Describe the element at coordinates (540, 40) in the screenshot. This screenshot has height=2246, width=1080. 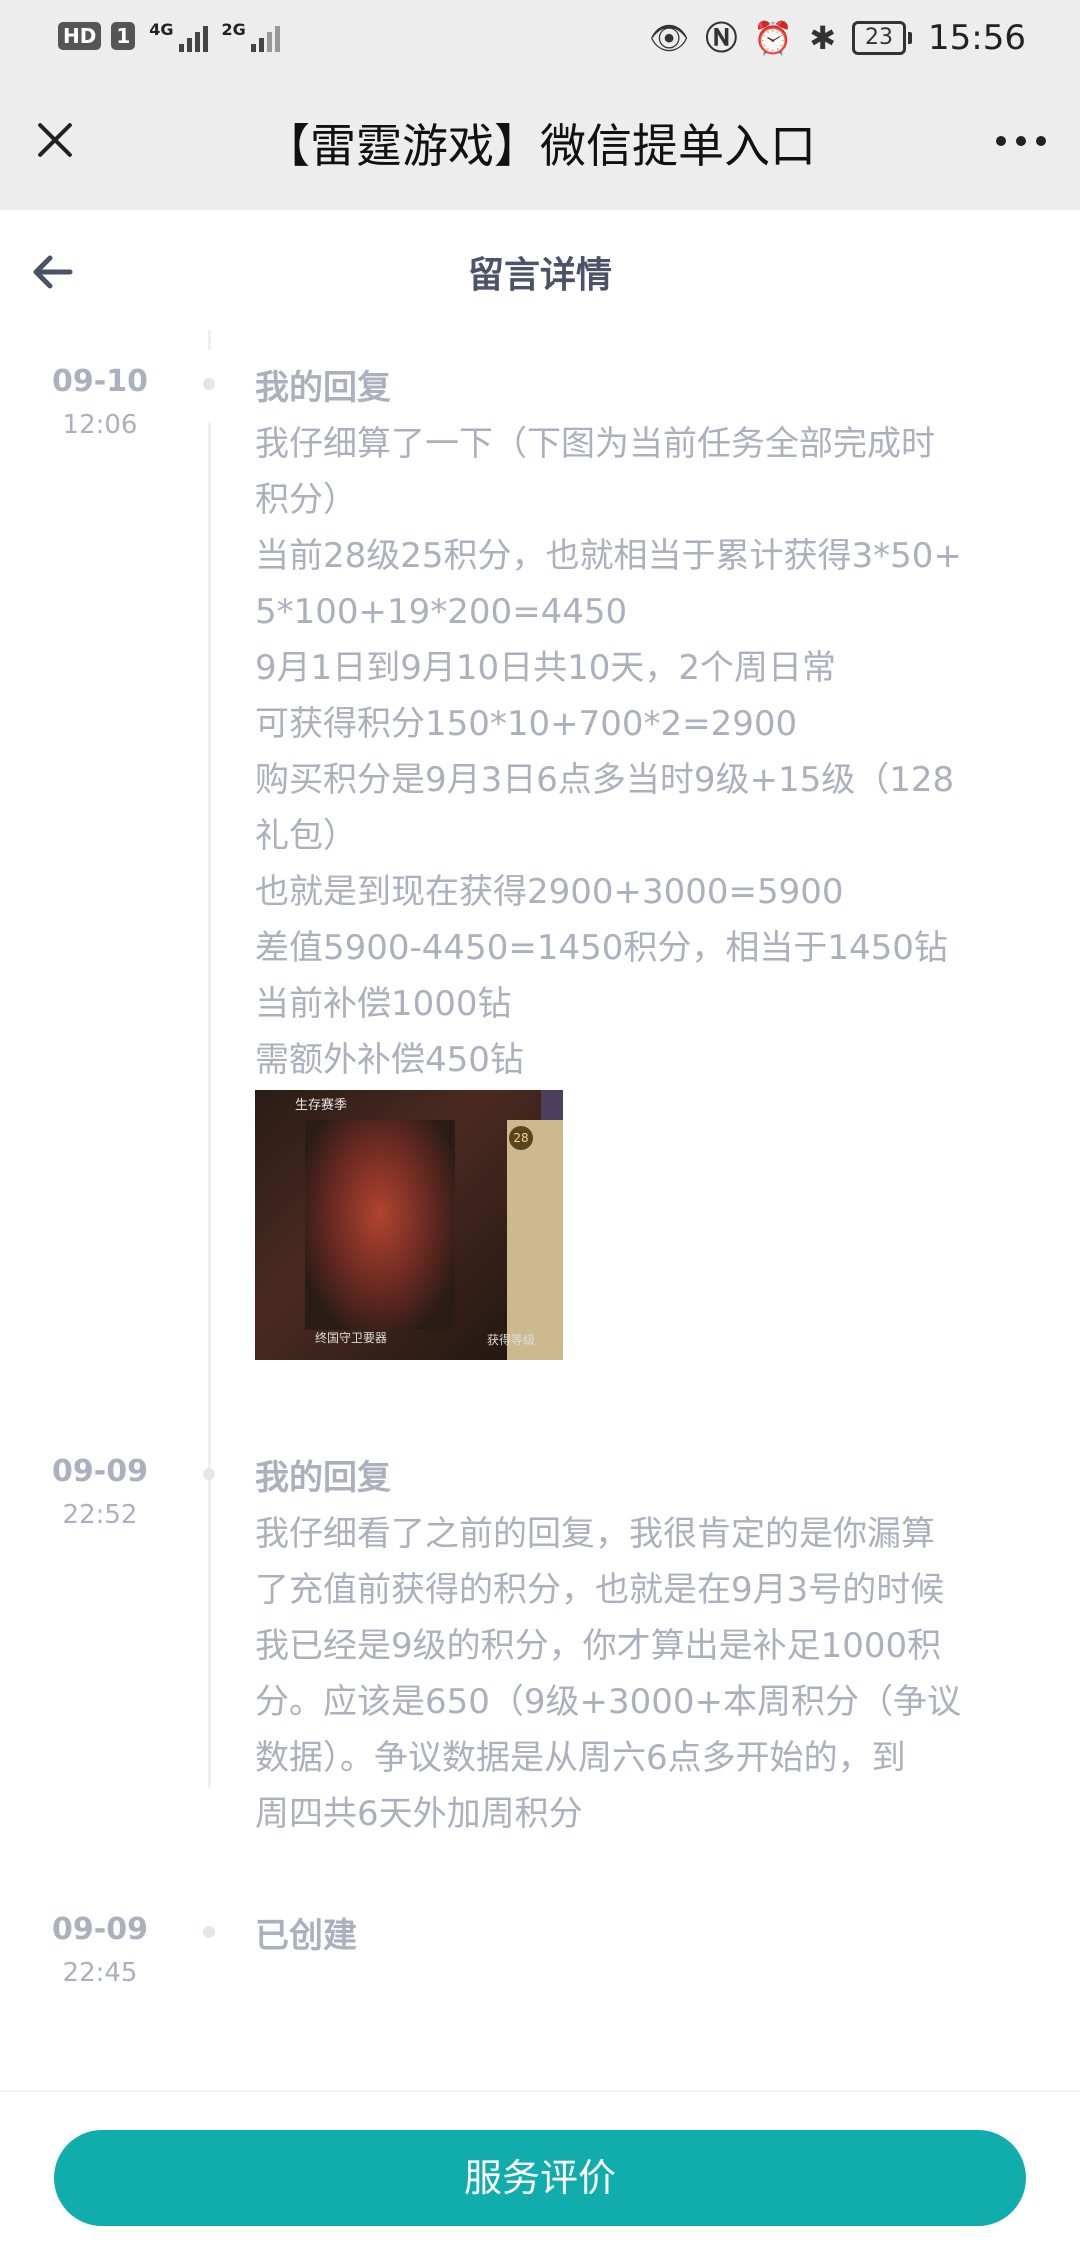
I see `status-bar: HD 1 4G 2G 👁 Ⓝ ⏰ ✱ 23 15:56` at that location.